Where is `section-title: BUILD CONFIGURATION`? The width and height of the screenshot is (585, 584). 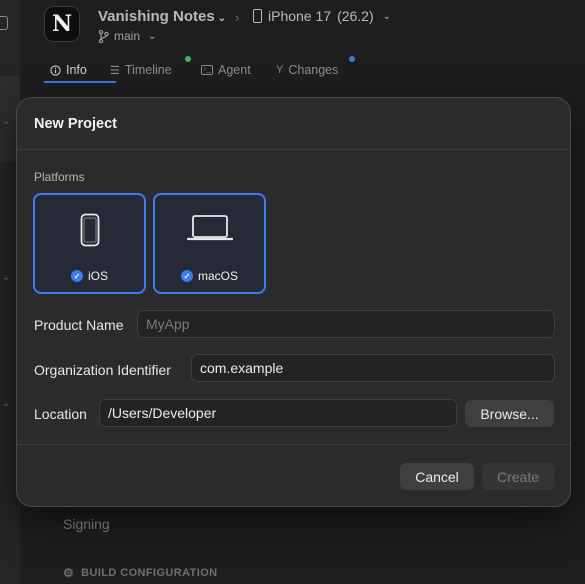
section-title: BUILD CONFIGURATION is located at coordinates (149, 573).